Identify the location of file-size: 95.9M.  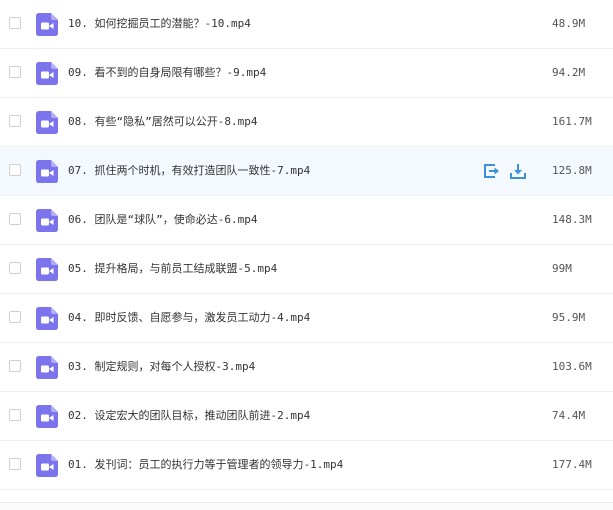
(569, 317).